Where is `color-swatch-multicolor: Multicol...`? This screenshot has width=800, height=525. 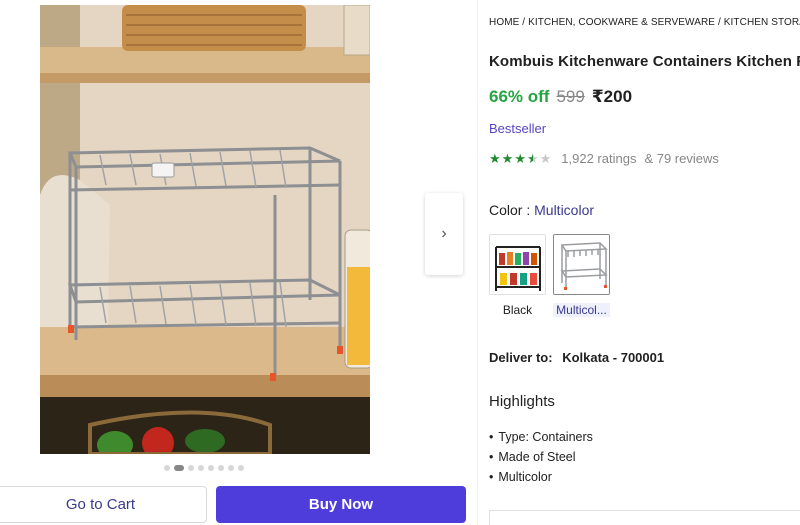
color-swatch-multicolor: Multicol... is located at coordinates (581, 275).